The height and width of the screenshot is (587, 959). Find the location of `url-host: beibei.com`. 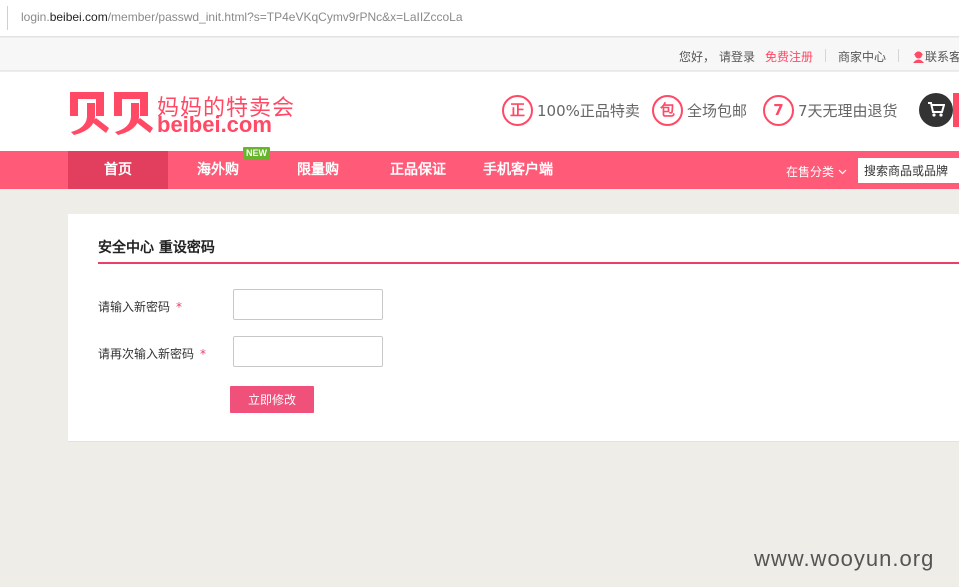

url-host: beibei.com is located at coordinates (78, 17).